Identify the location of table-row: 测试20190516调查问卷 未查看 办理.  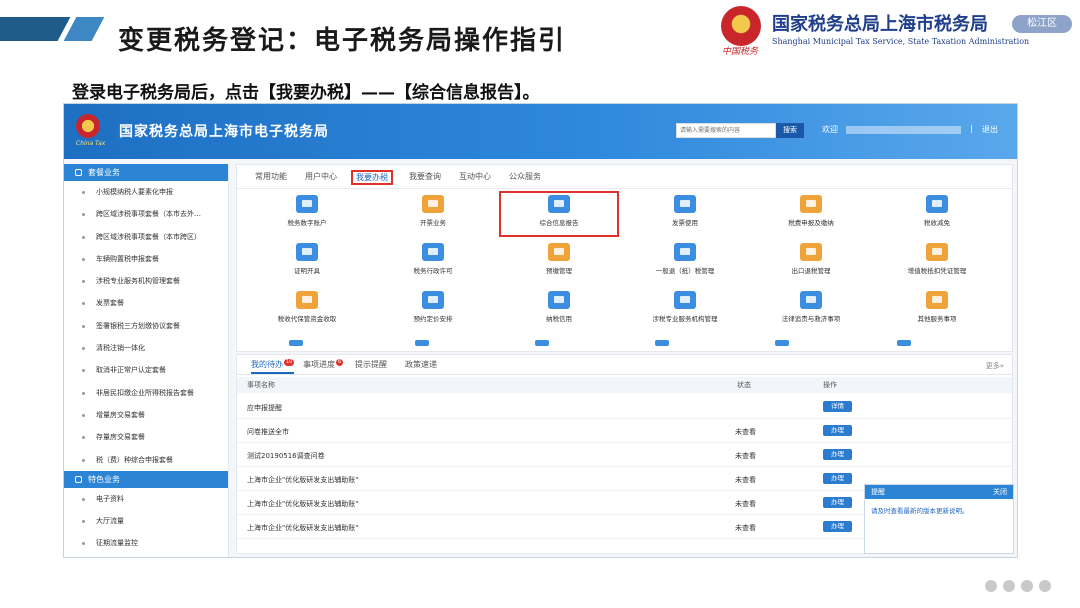
(624, 455).